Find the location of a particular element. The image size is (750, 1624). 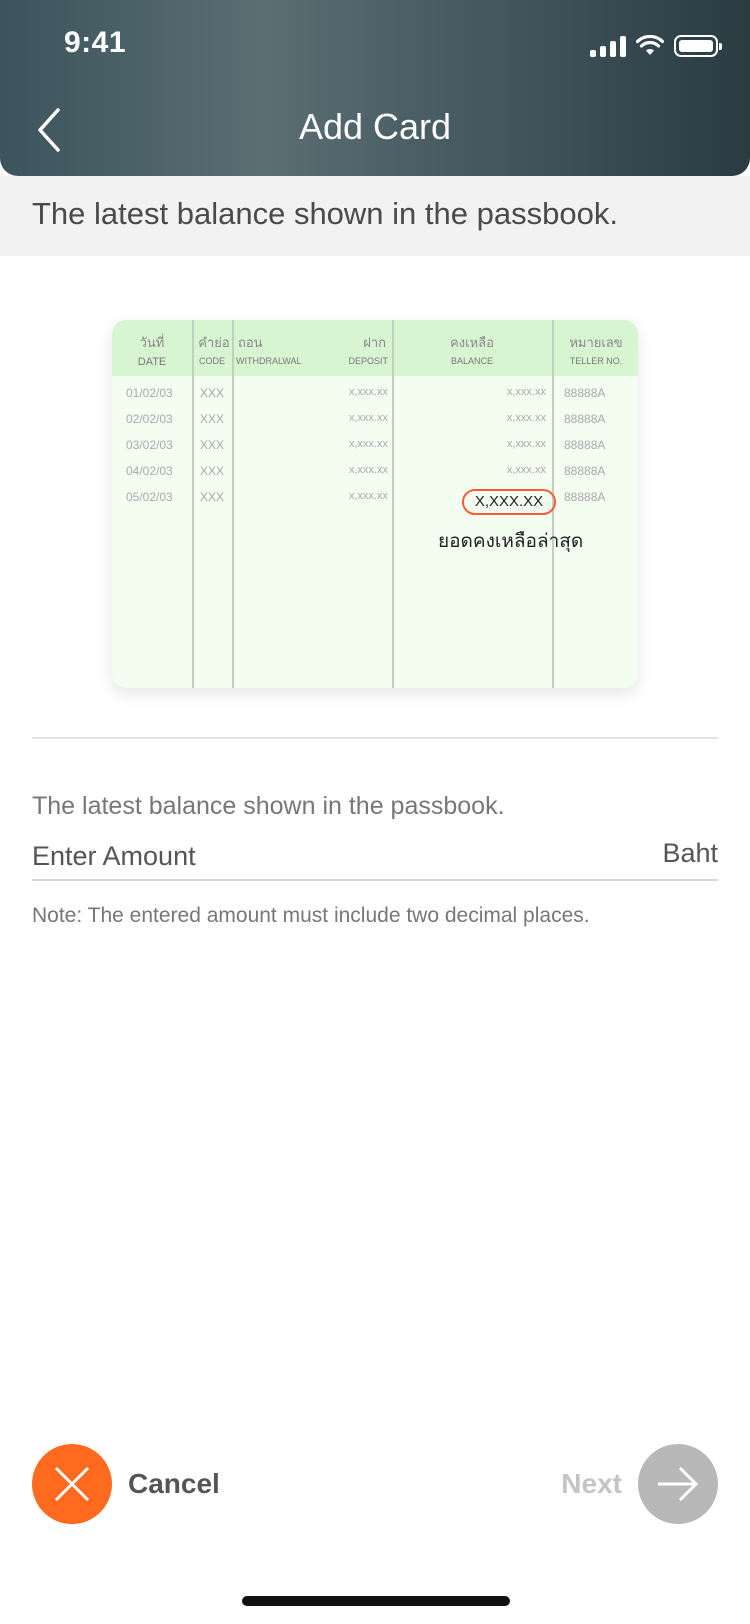

currency-unit: Baht is located at coordinates (690, 853).